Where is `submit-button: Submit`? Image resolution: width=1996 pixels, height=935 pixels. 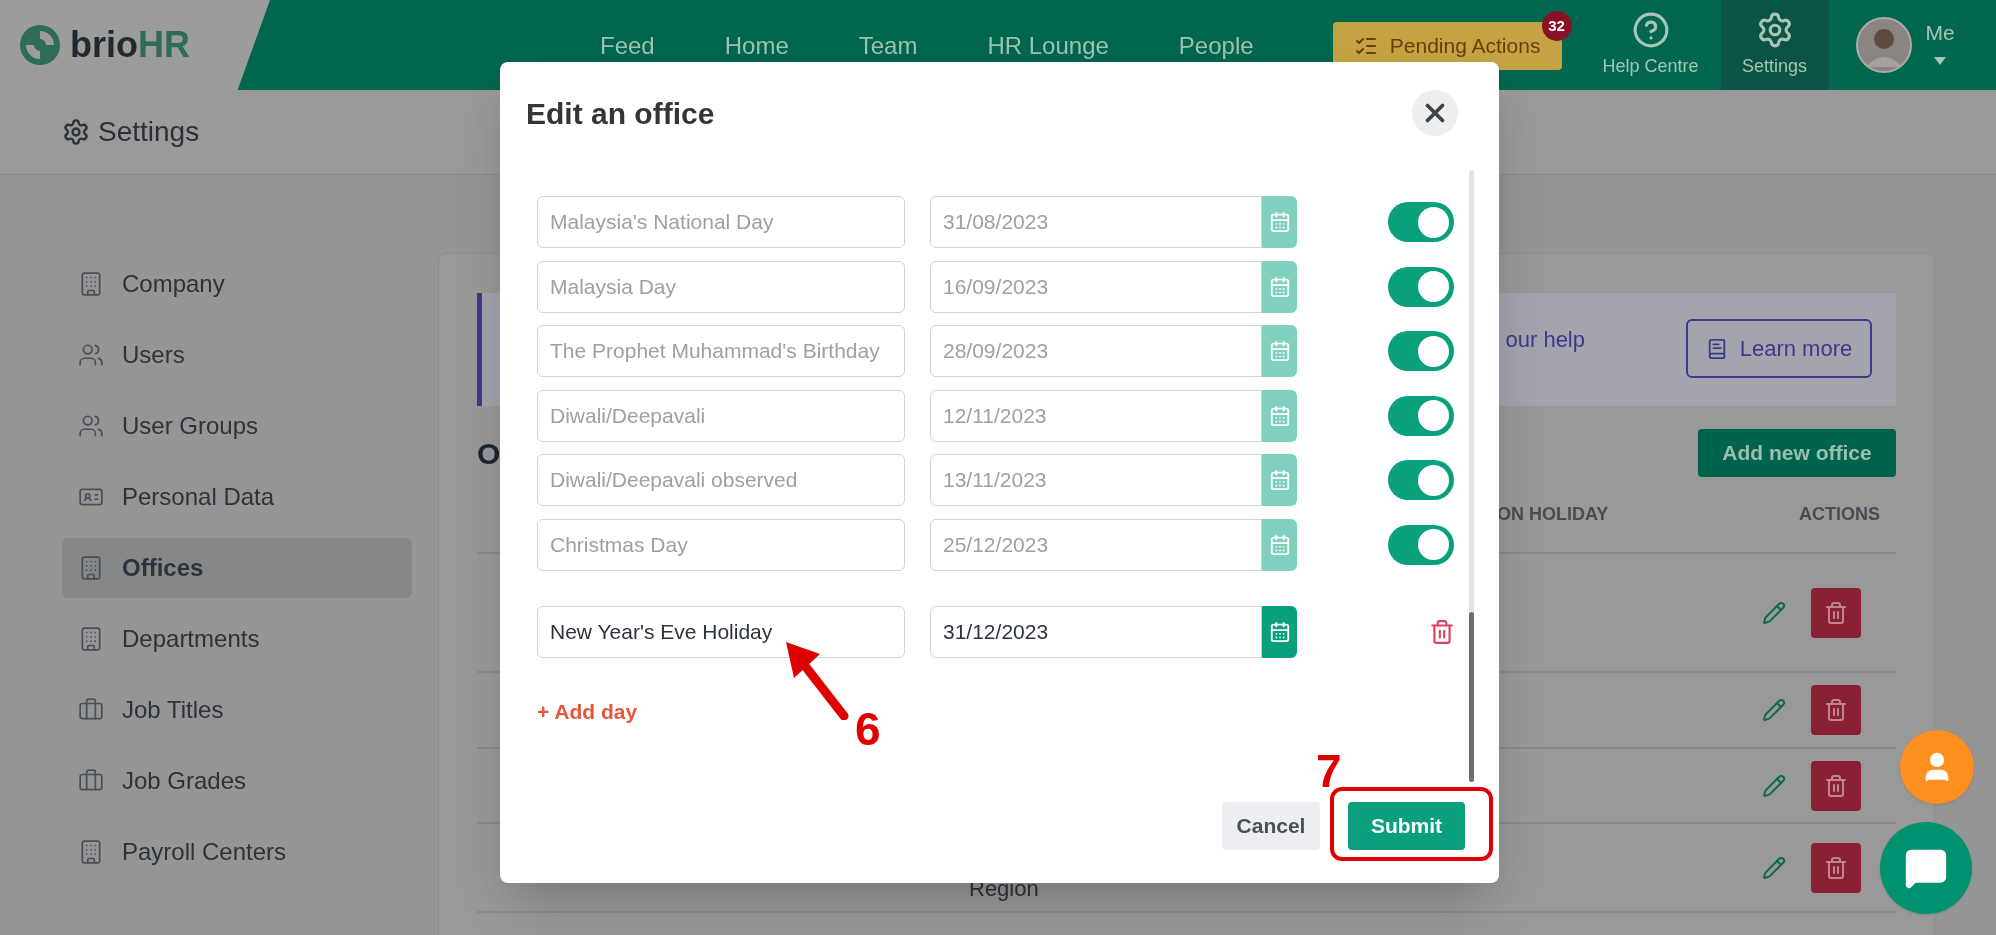
submit-button: Submit is located at coordinates (1406, 826).